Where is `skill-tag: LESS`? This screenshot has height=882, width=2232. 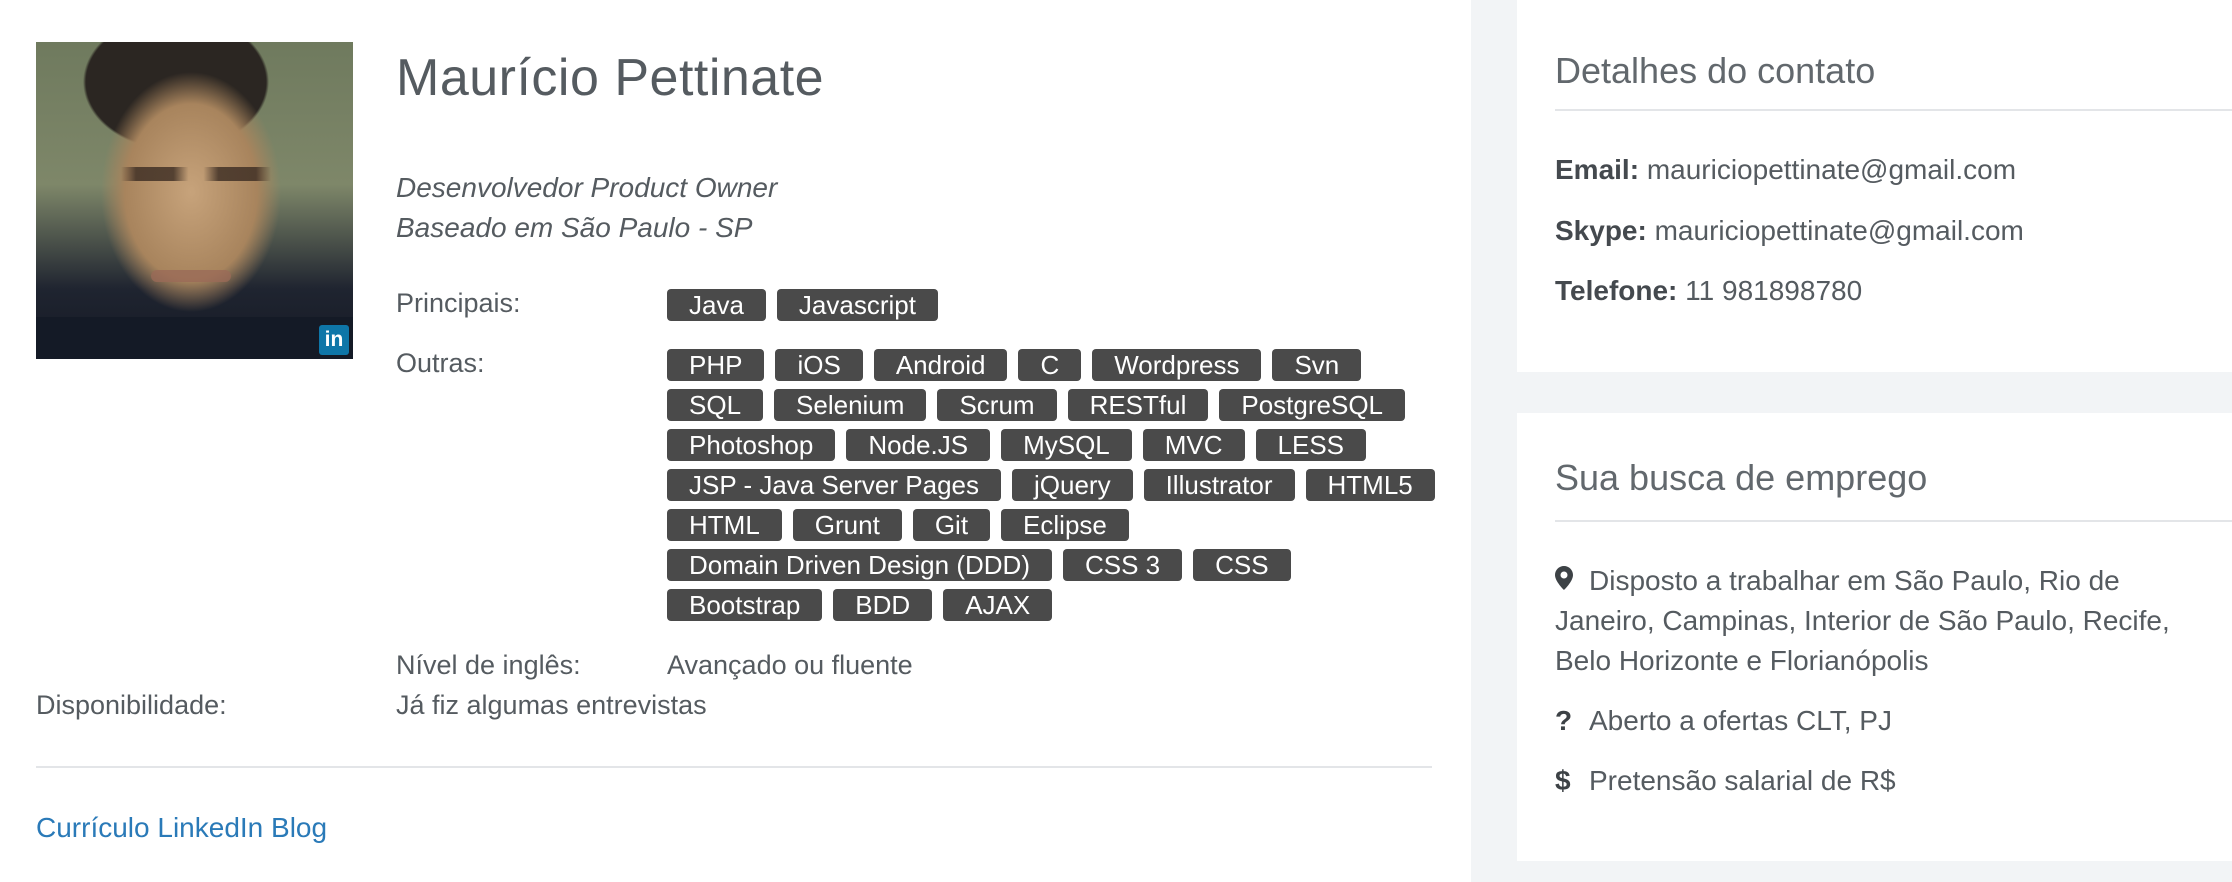 skill-tag: LESS is located at coordinates (1311, 445).